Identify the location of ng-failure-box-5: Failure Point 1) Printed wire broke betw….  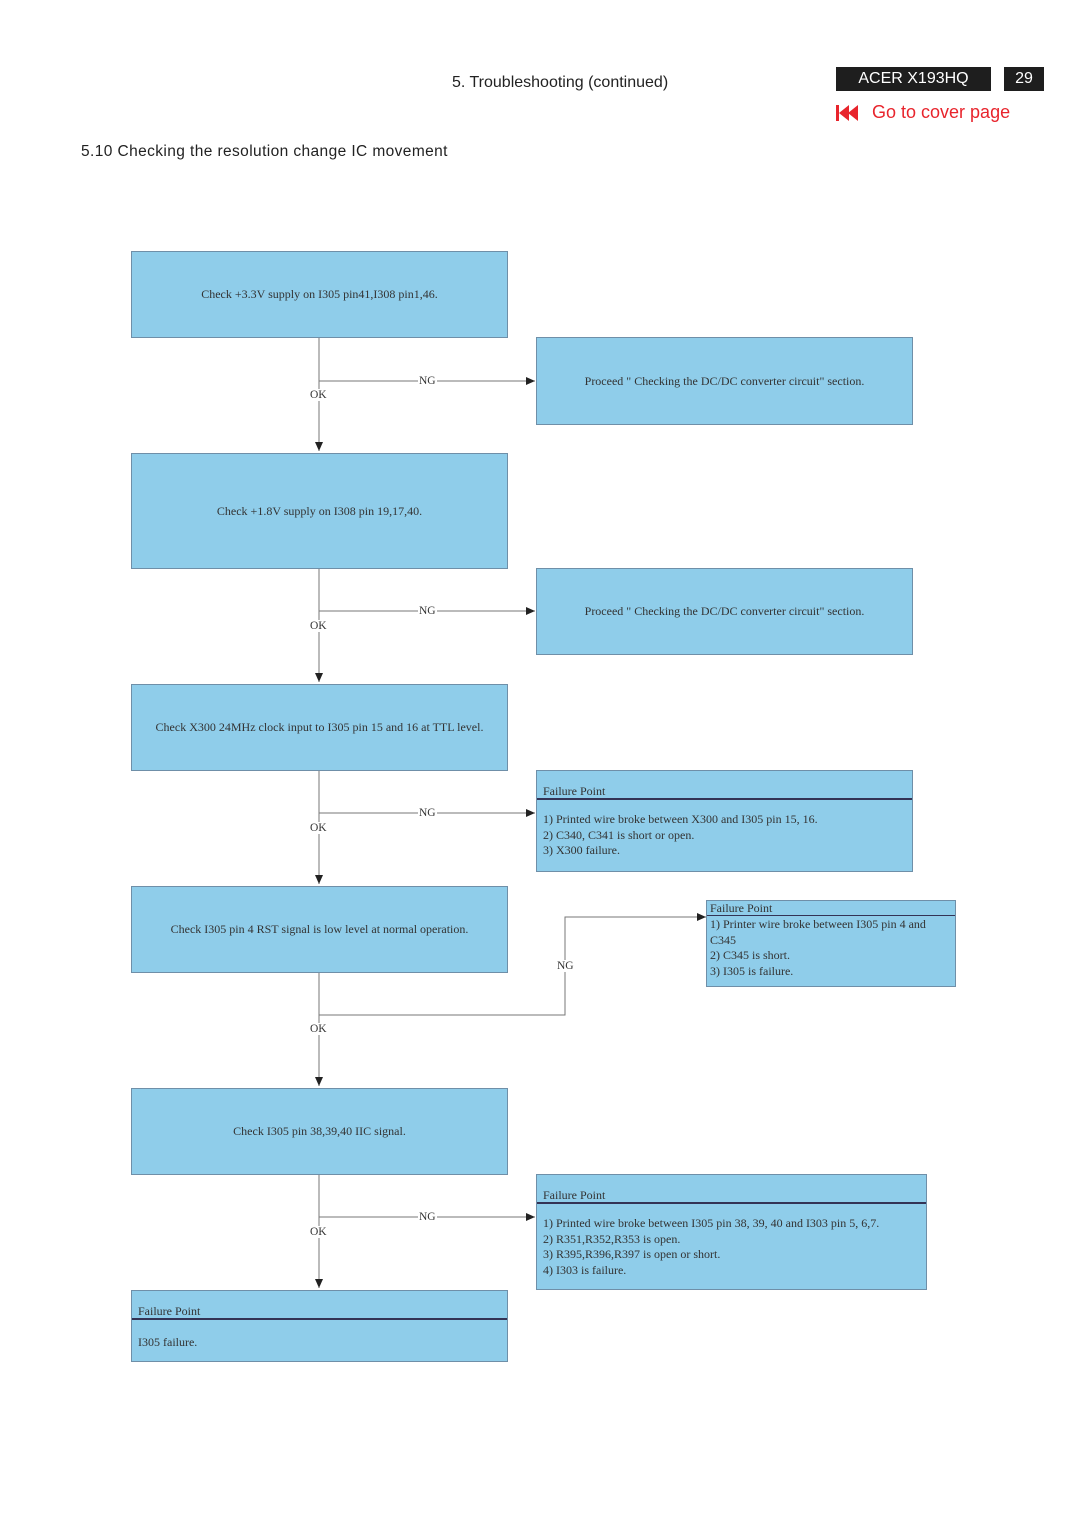
(731, 1232).